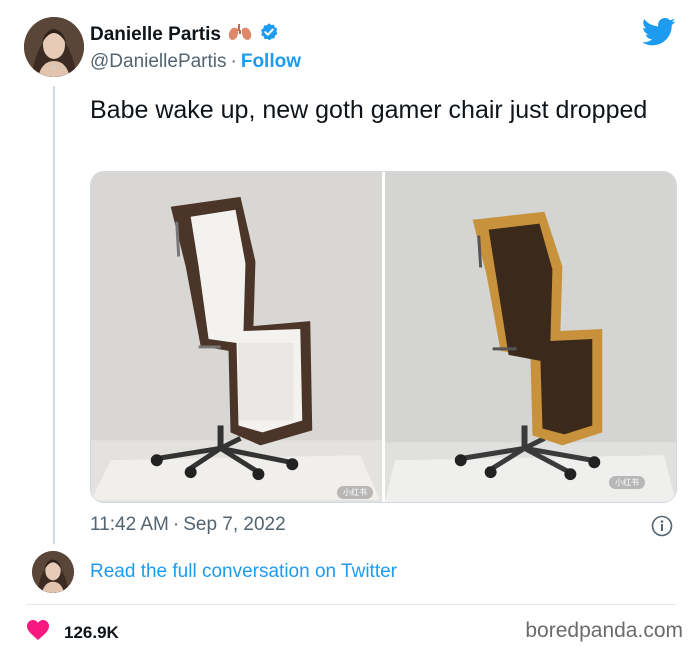 The width and height of the screenshot is (700, 656). What do you see at coordinates (54, 315) in the screenshot?
I see `thread-line` at bounding box center [54, 315].